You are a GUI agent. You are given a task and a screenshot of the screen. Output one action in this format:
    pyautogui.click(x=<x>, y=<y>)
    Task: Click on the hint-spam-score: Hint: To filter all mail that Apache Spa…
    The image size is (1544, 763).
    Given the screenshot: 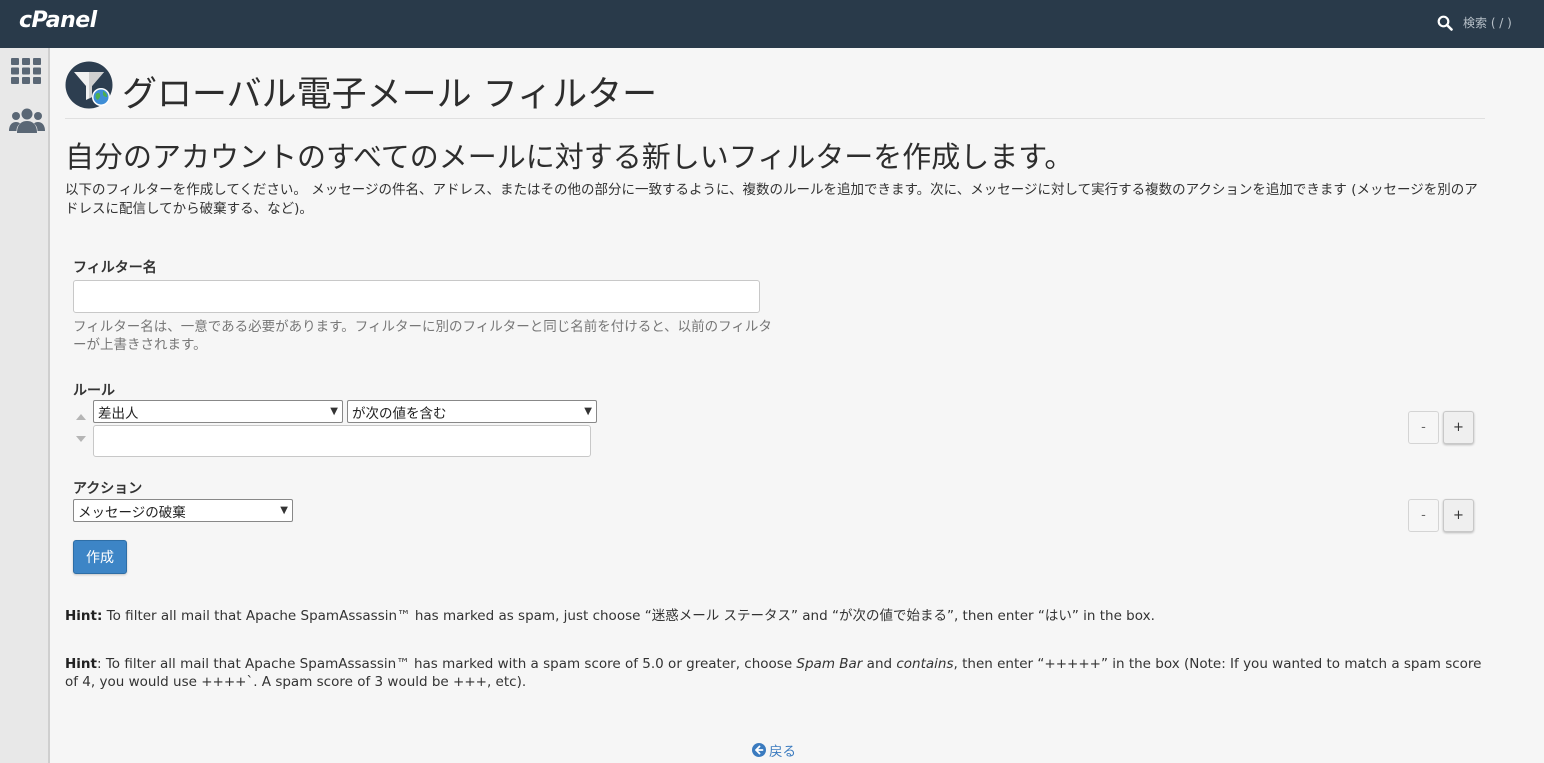 What is the action you would take?
    pyautogui.click(x=775, y=673)
    